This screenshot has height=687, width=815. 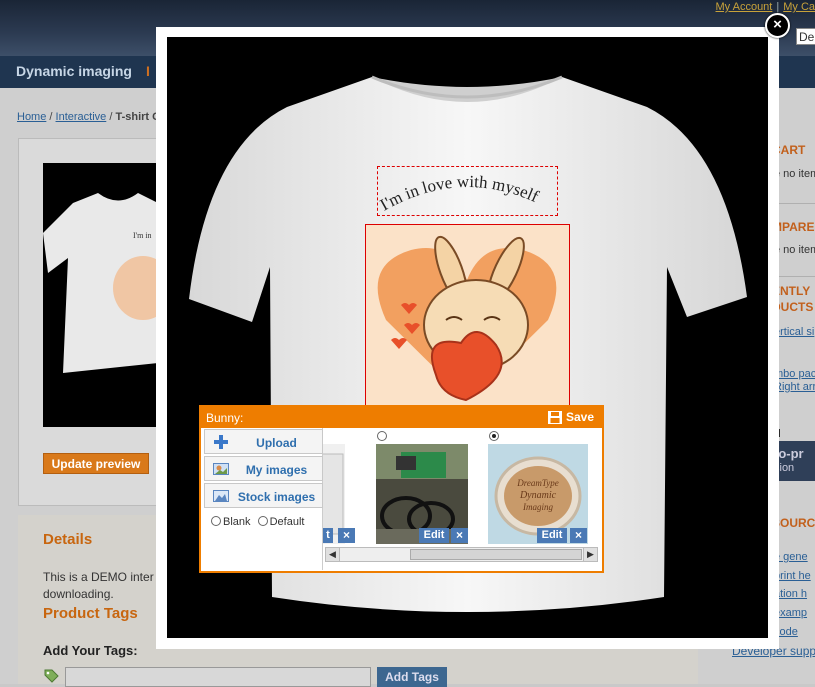 What do you see at coordinates (31, 117) in the screenshot?
I see `breadcrumb-home: Home` at bounding box center [31, 117].